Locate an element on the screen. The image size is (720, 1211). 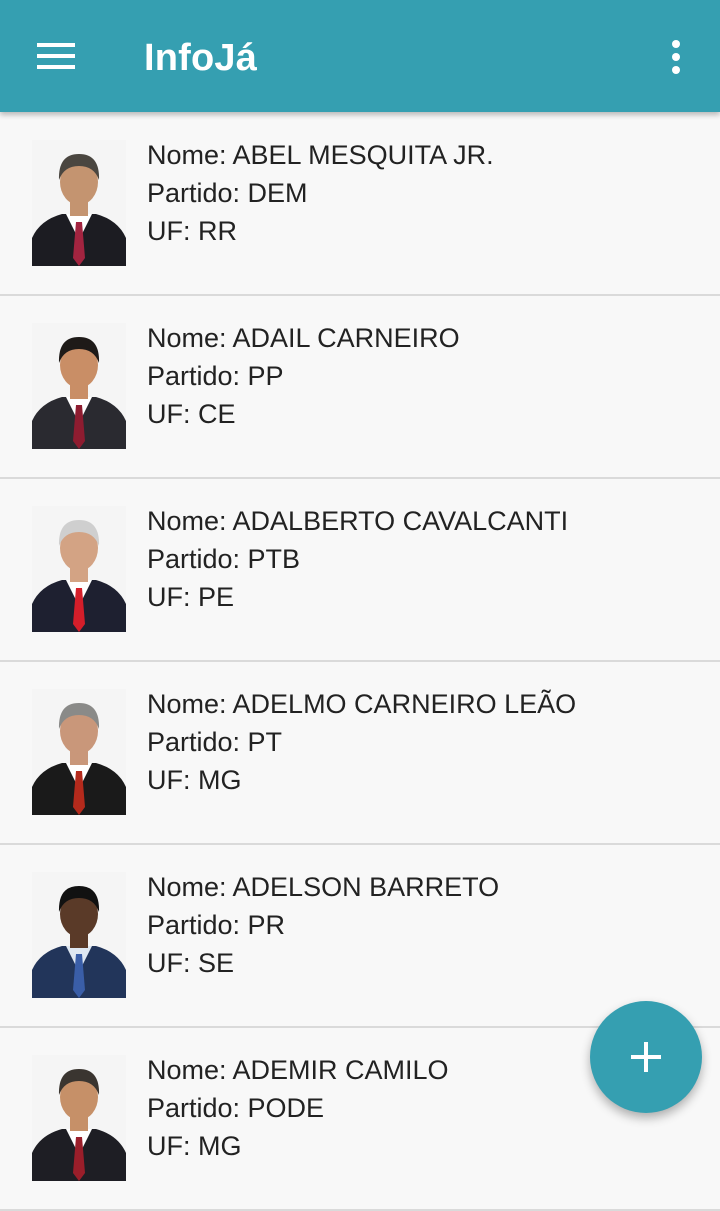
more-vert-icon is located at coordinates (676, 57).